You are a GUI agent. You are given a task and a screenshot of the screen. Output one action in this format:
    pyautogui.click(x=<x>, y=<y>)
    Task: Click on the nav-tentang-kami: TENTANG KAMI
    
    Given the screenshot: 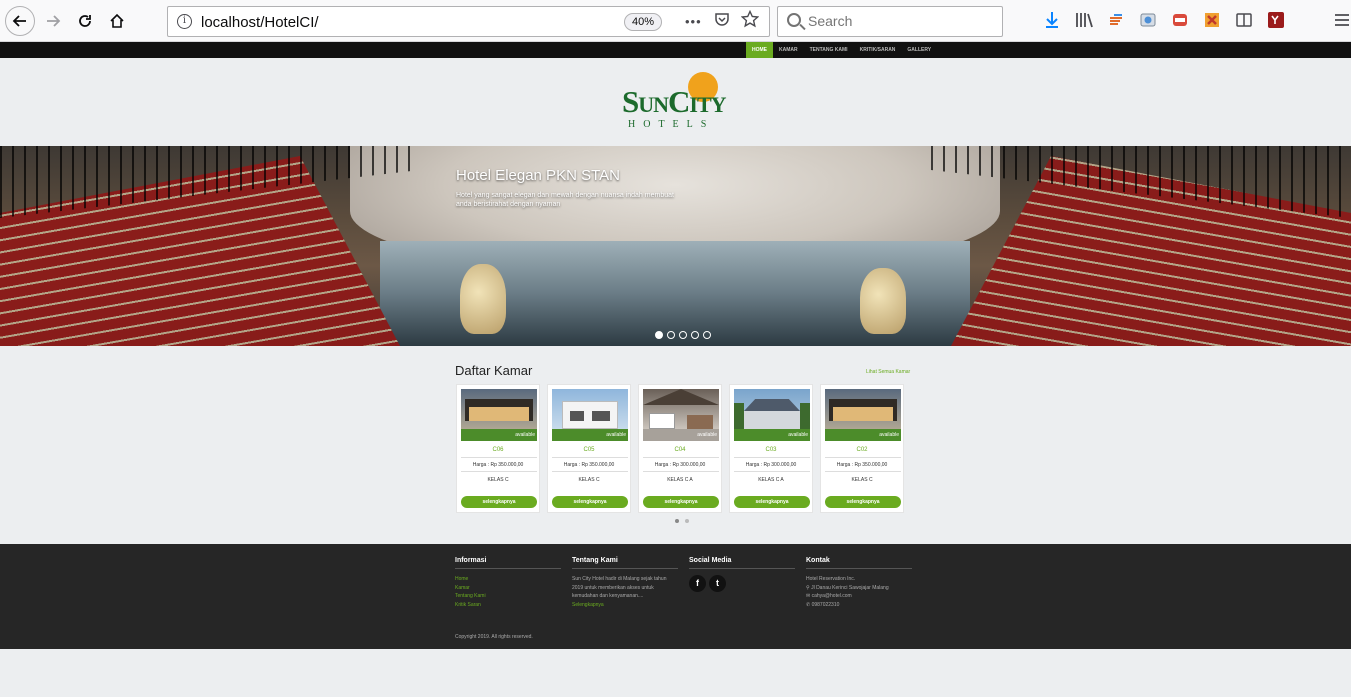 What is the action you would take?
    pyautogui.click(x=829, y=50)
    